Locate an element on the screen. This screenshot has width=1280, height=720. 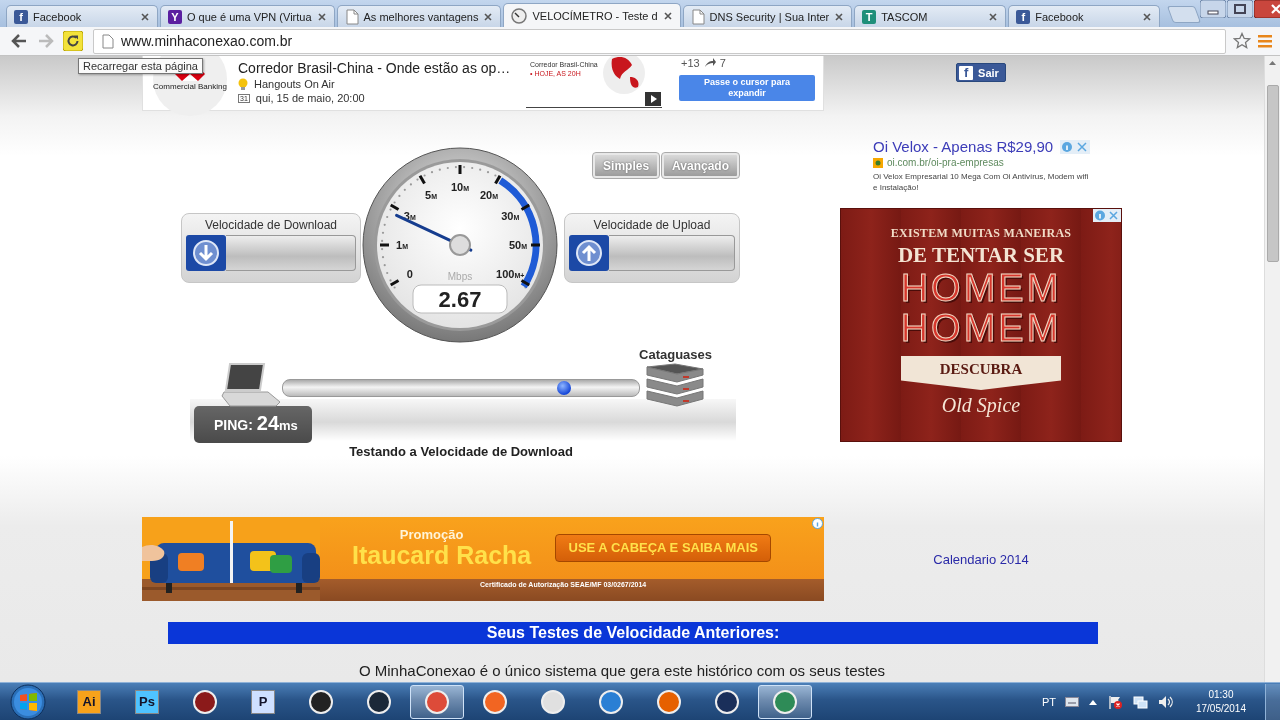
taskbar-button: Ps is located at coordinates (147, 701).